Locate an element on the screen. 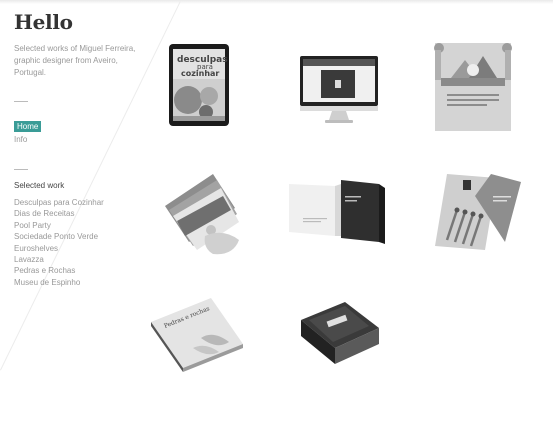 Image resolution: width=553 pixels, height=430 pixels. work-link-pedras-e-rochas: Pedras e Rochas is located at coordinates (76, 270).